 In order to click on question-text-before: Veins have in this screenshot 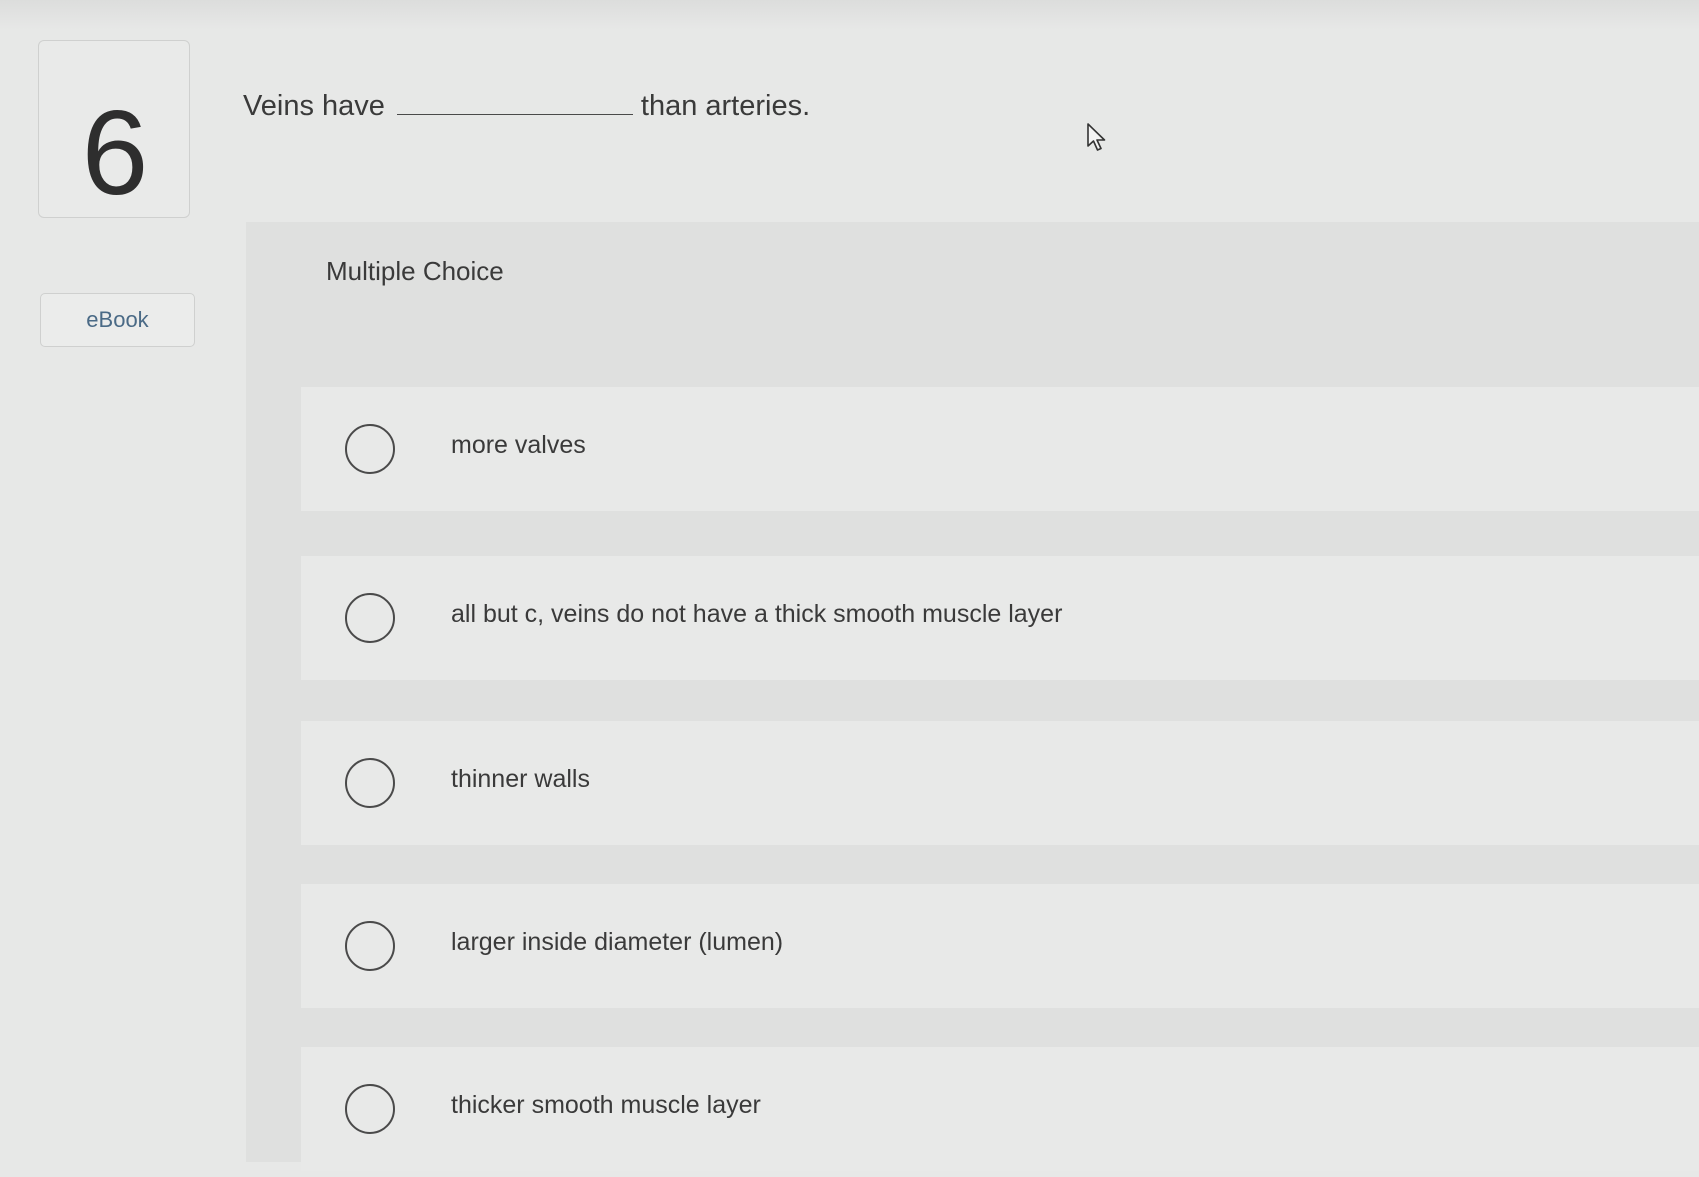, I will do `click(314, 106)`.